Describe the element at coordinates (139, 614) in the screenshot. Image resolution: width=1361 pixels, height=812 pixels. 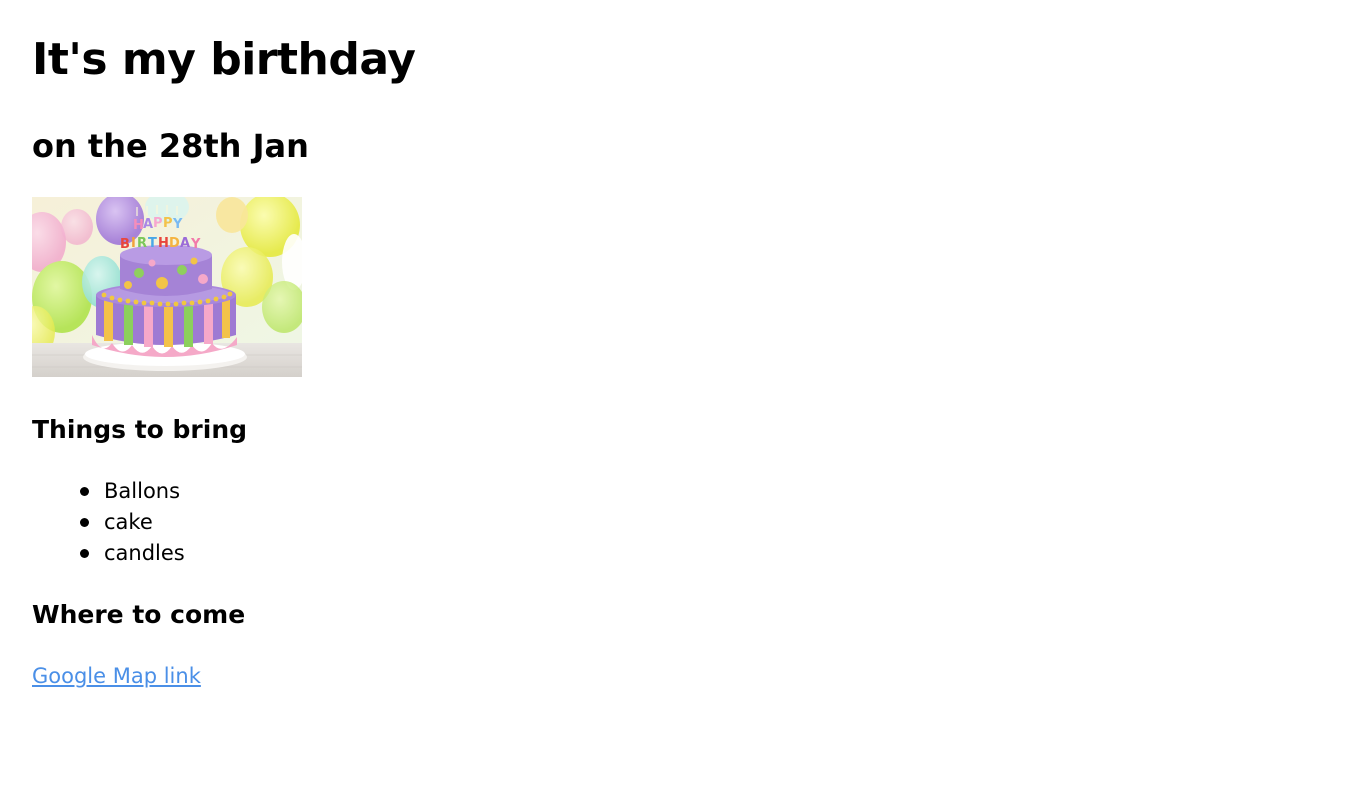
I see `where-to-come-heading: Where to come` at that location.